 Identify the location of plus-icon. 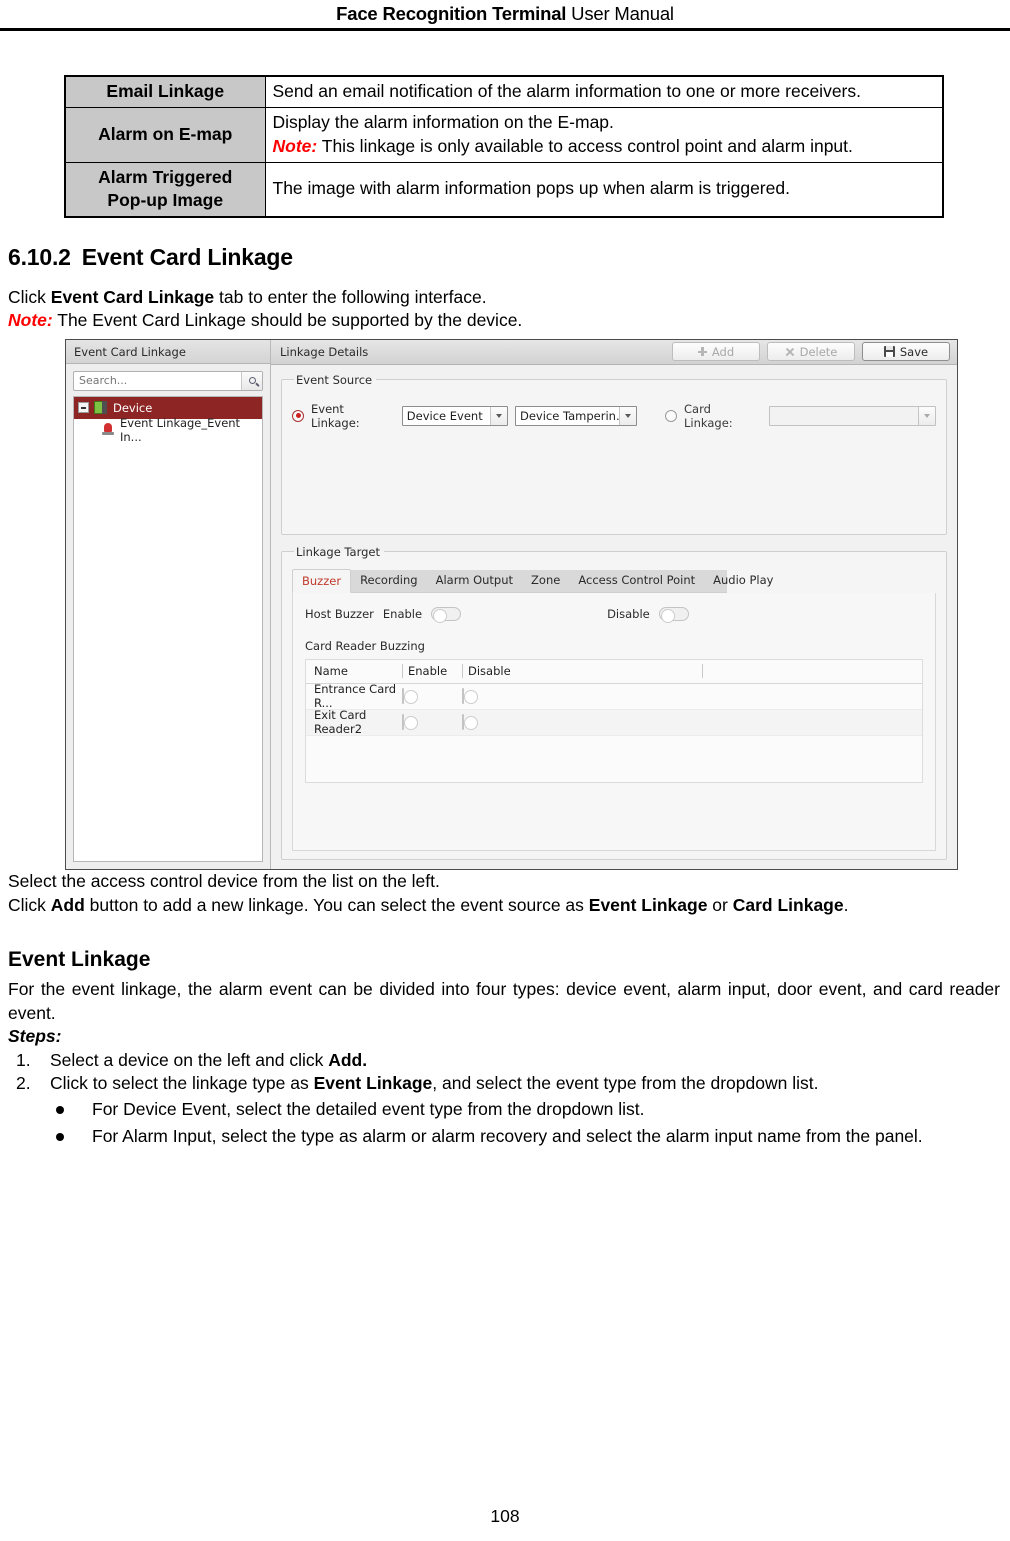
(702, 352).